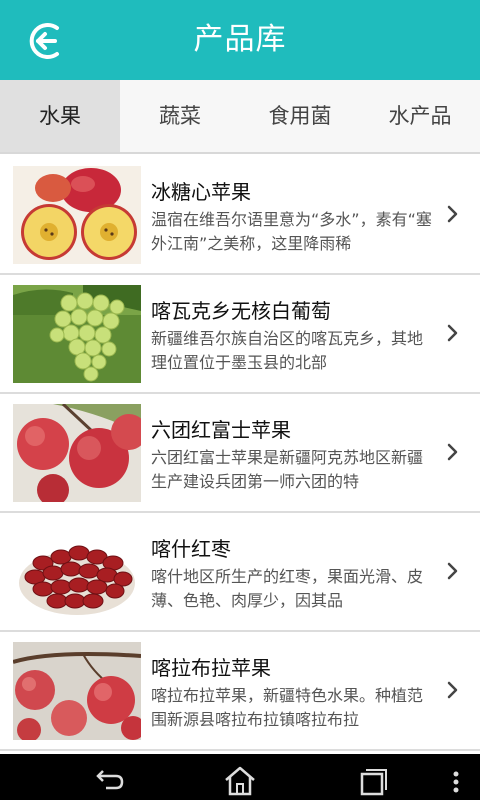 This screenshot has width=480, height=800. Describe the element at coordinates (180, 116) in the screenshot. I see `tab-vegetables: 蔬菜` at that location.